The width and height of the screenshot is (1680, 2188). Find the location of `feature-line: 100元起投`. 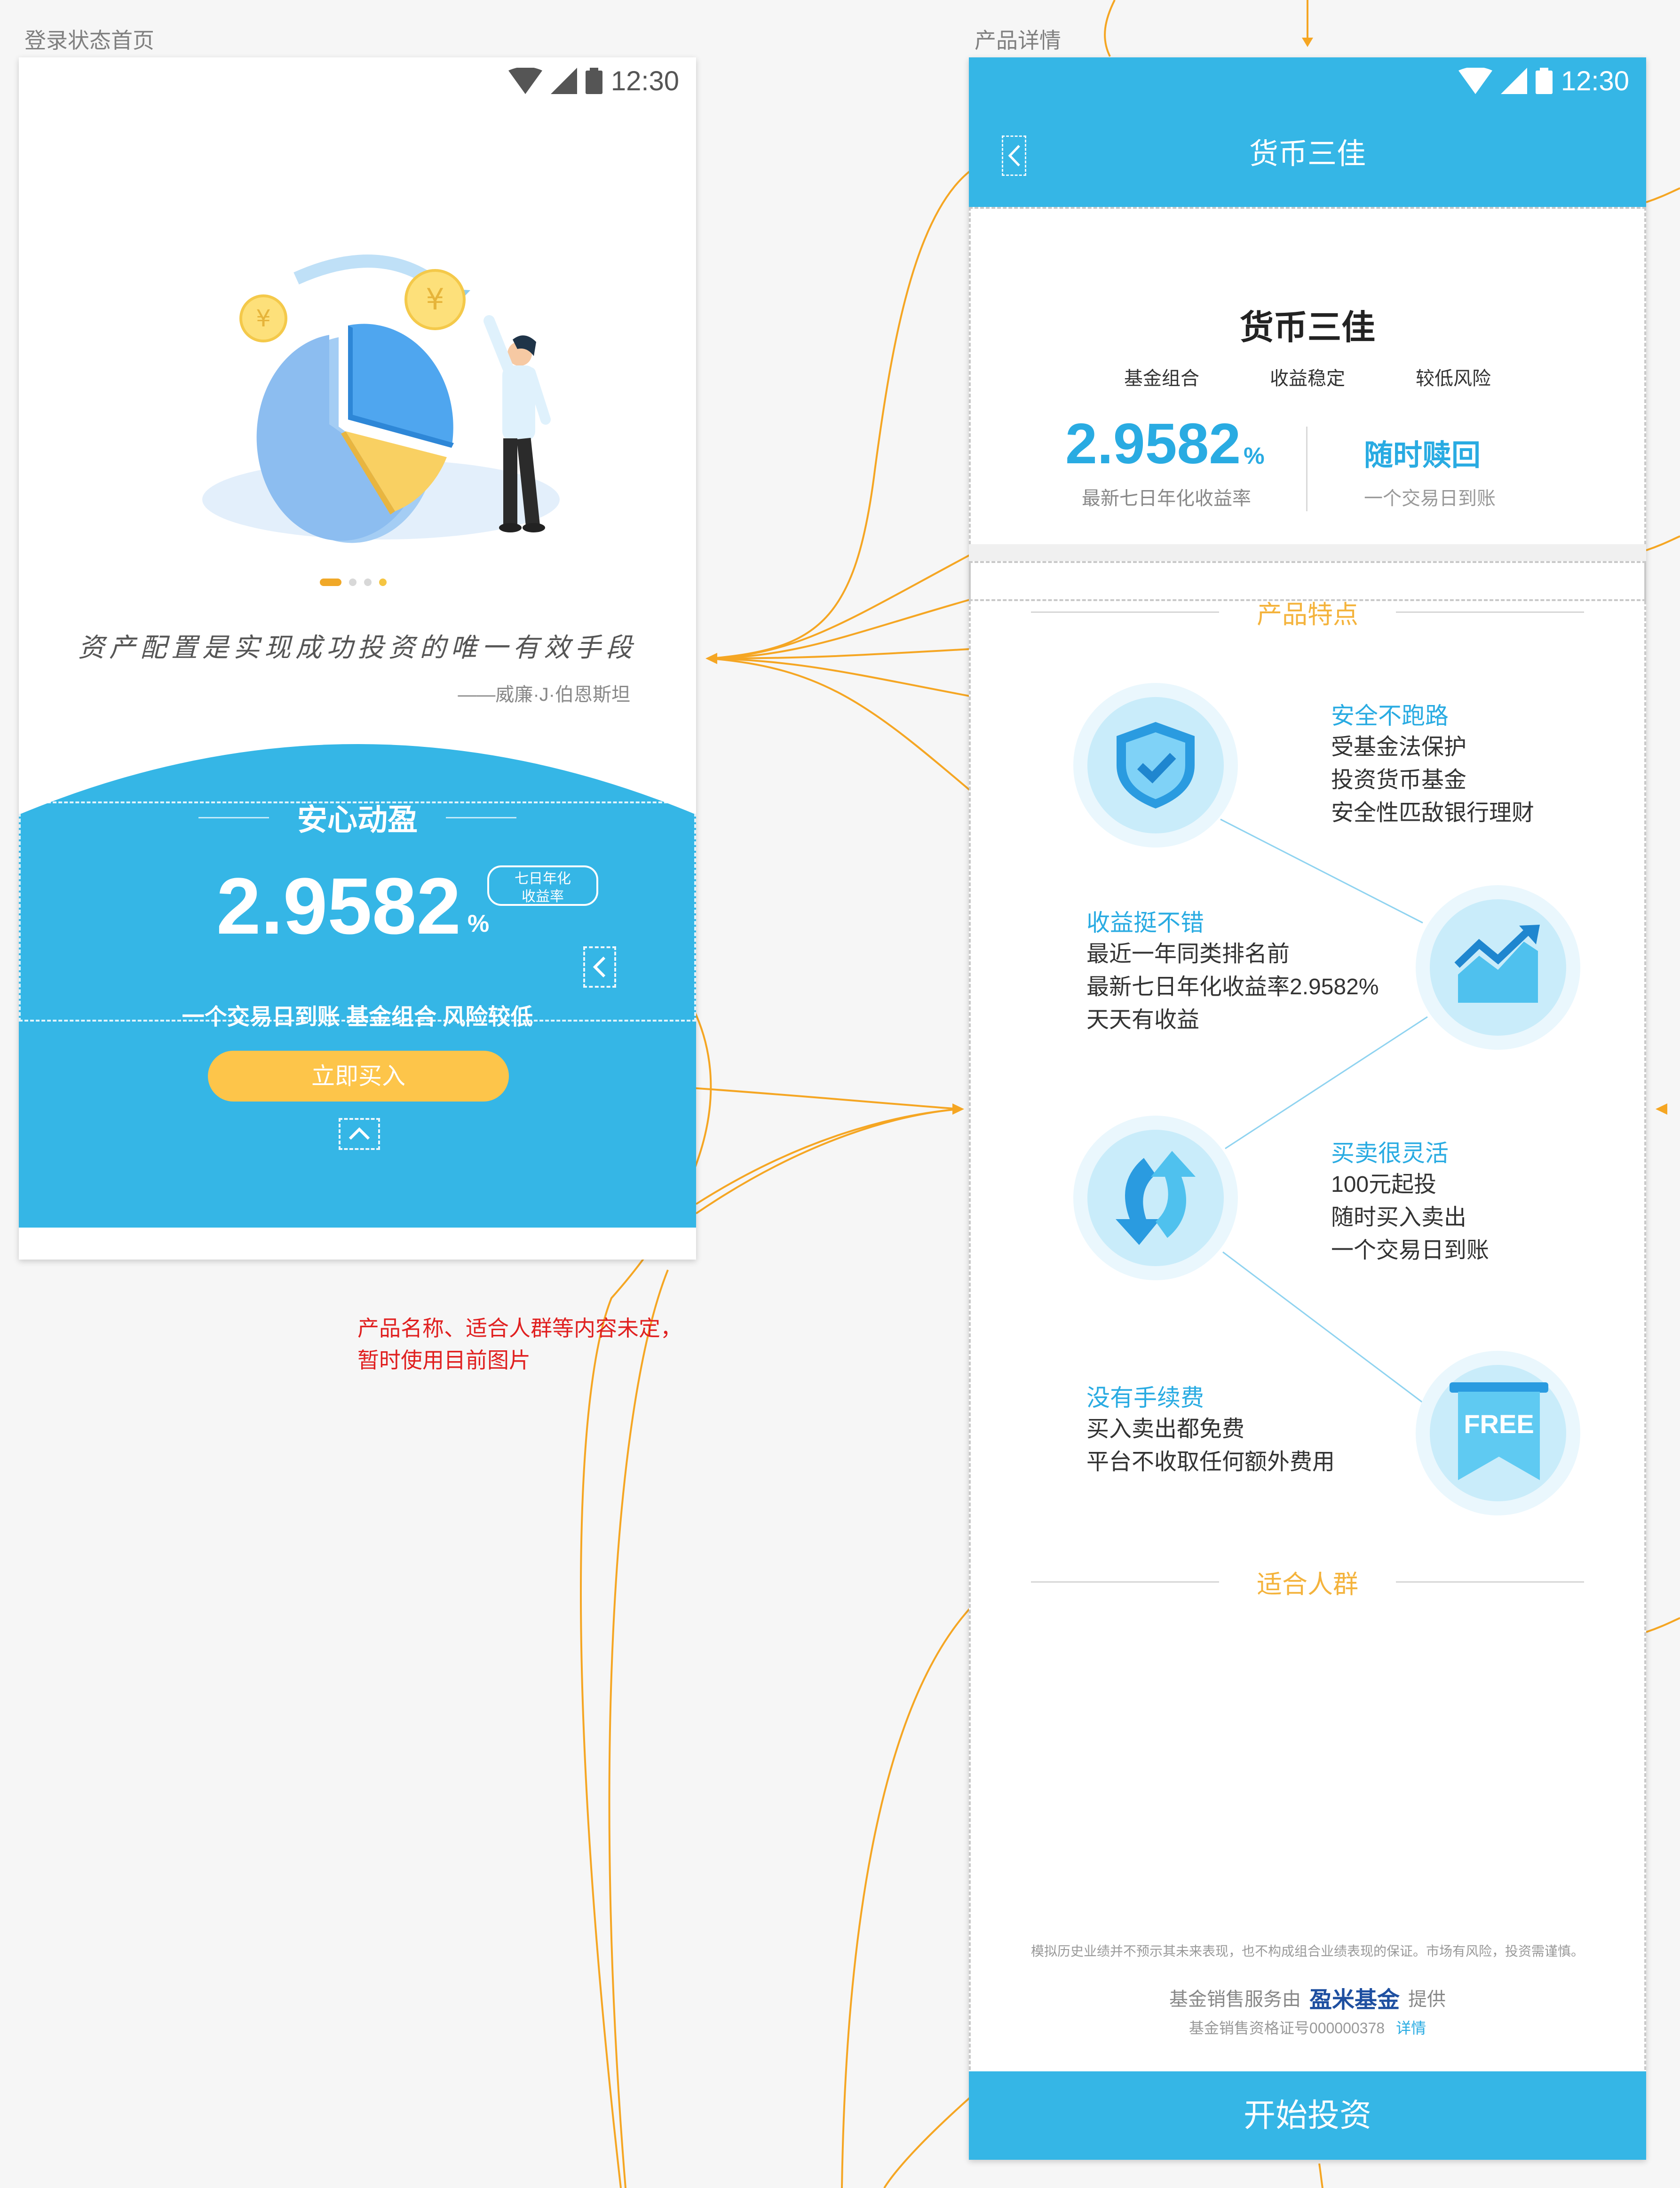

feature-line: 100元起投 is located at coordinates (1384, 1184).